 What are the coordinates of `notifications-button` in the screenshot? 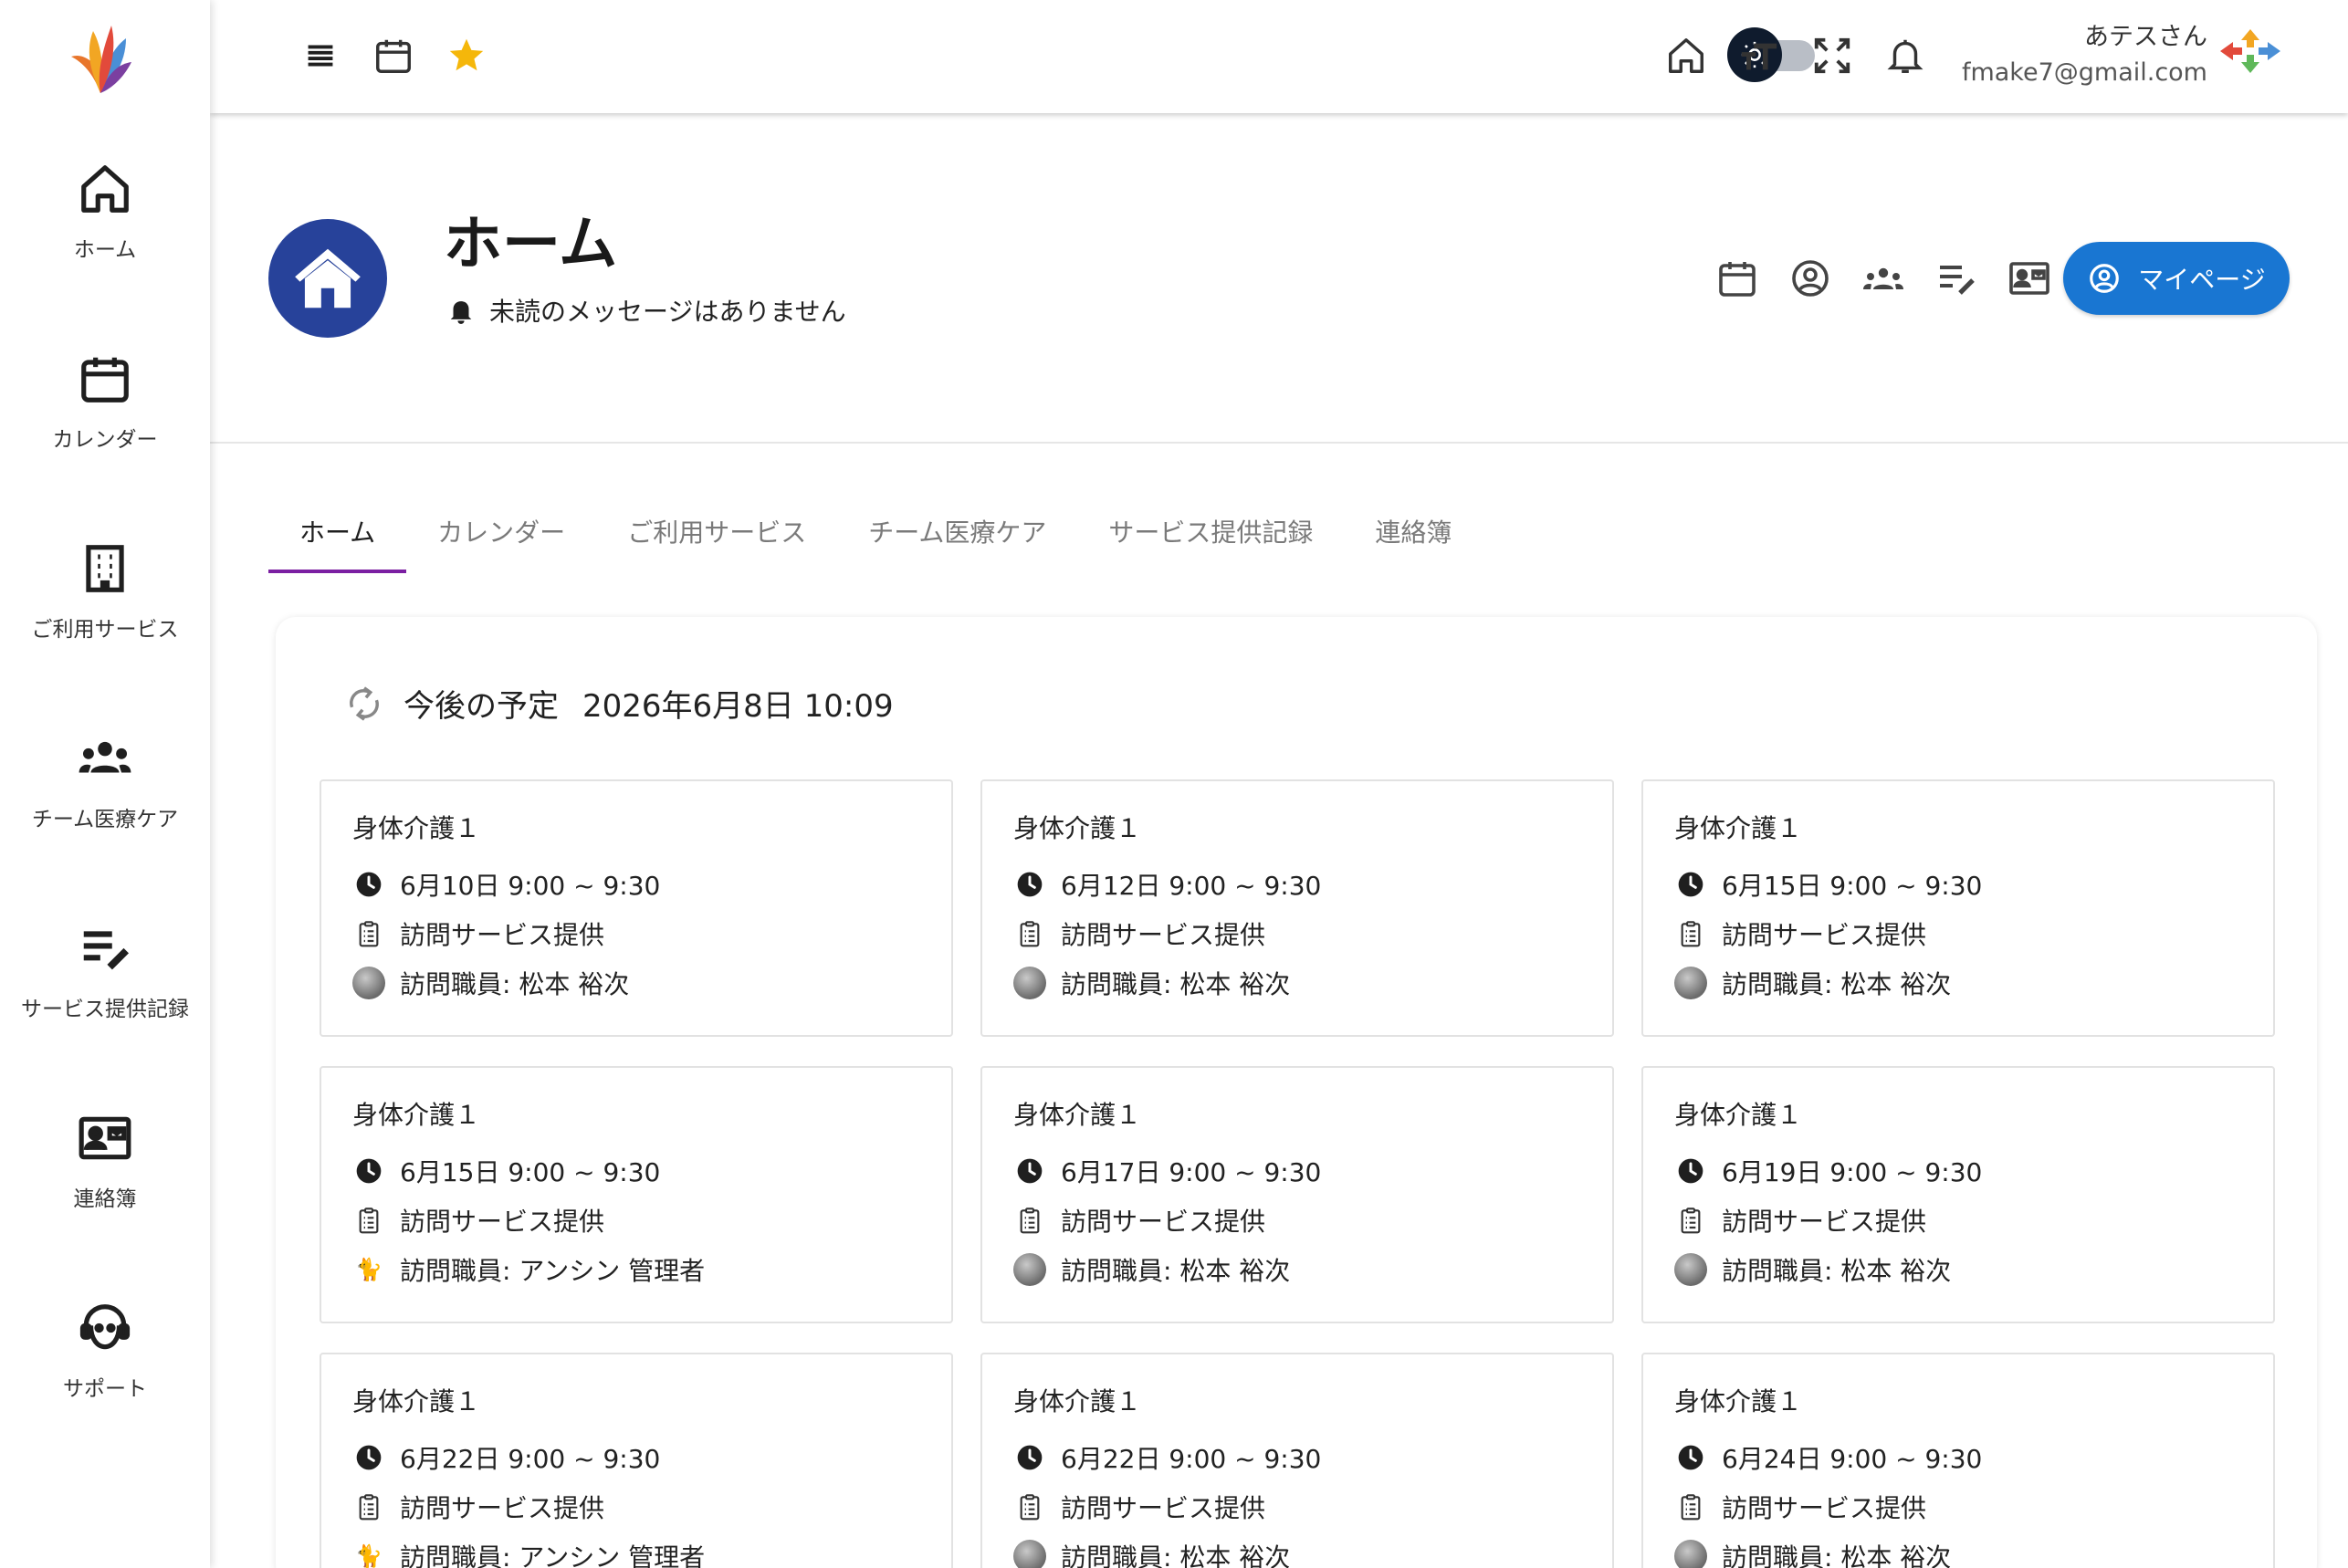 It's located at (1905, 55).